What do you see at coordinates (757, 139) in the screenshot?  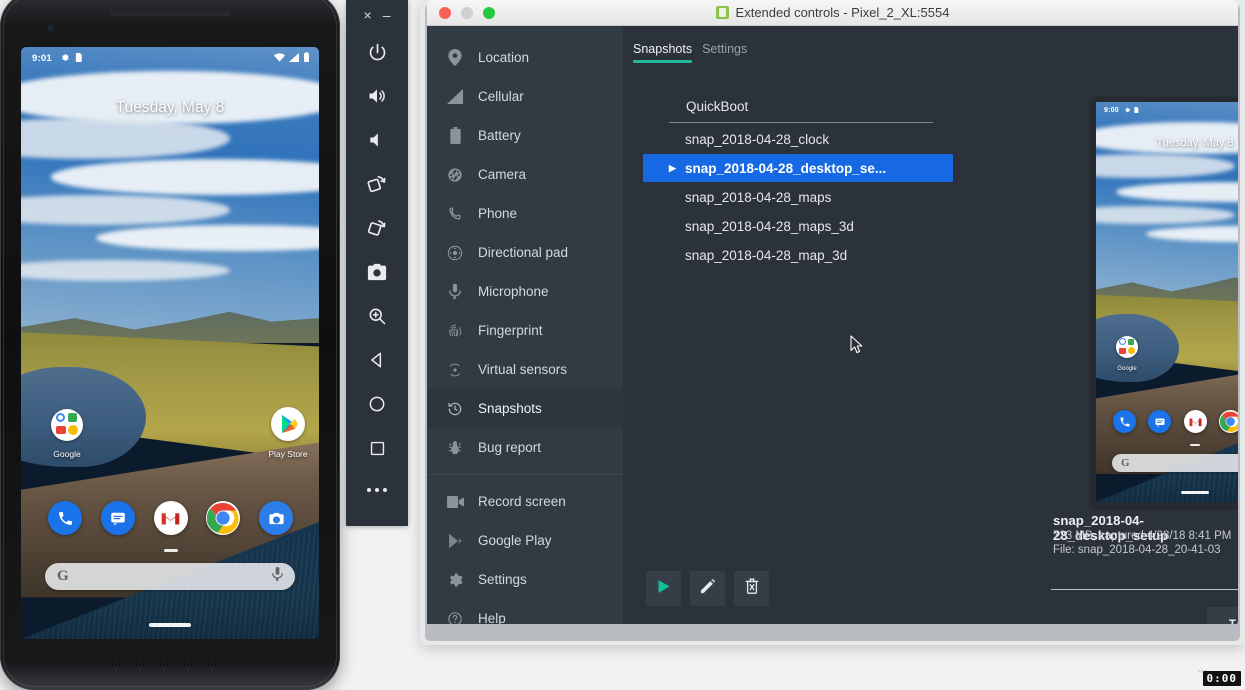 I see `snapshot-label: snap_2018-04-28_clock` at bounding box center [757, 139].